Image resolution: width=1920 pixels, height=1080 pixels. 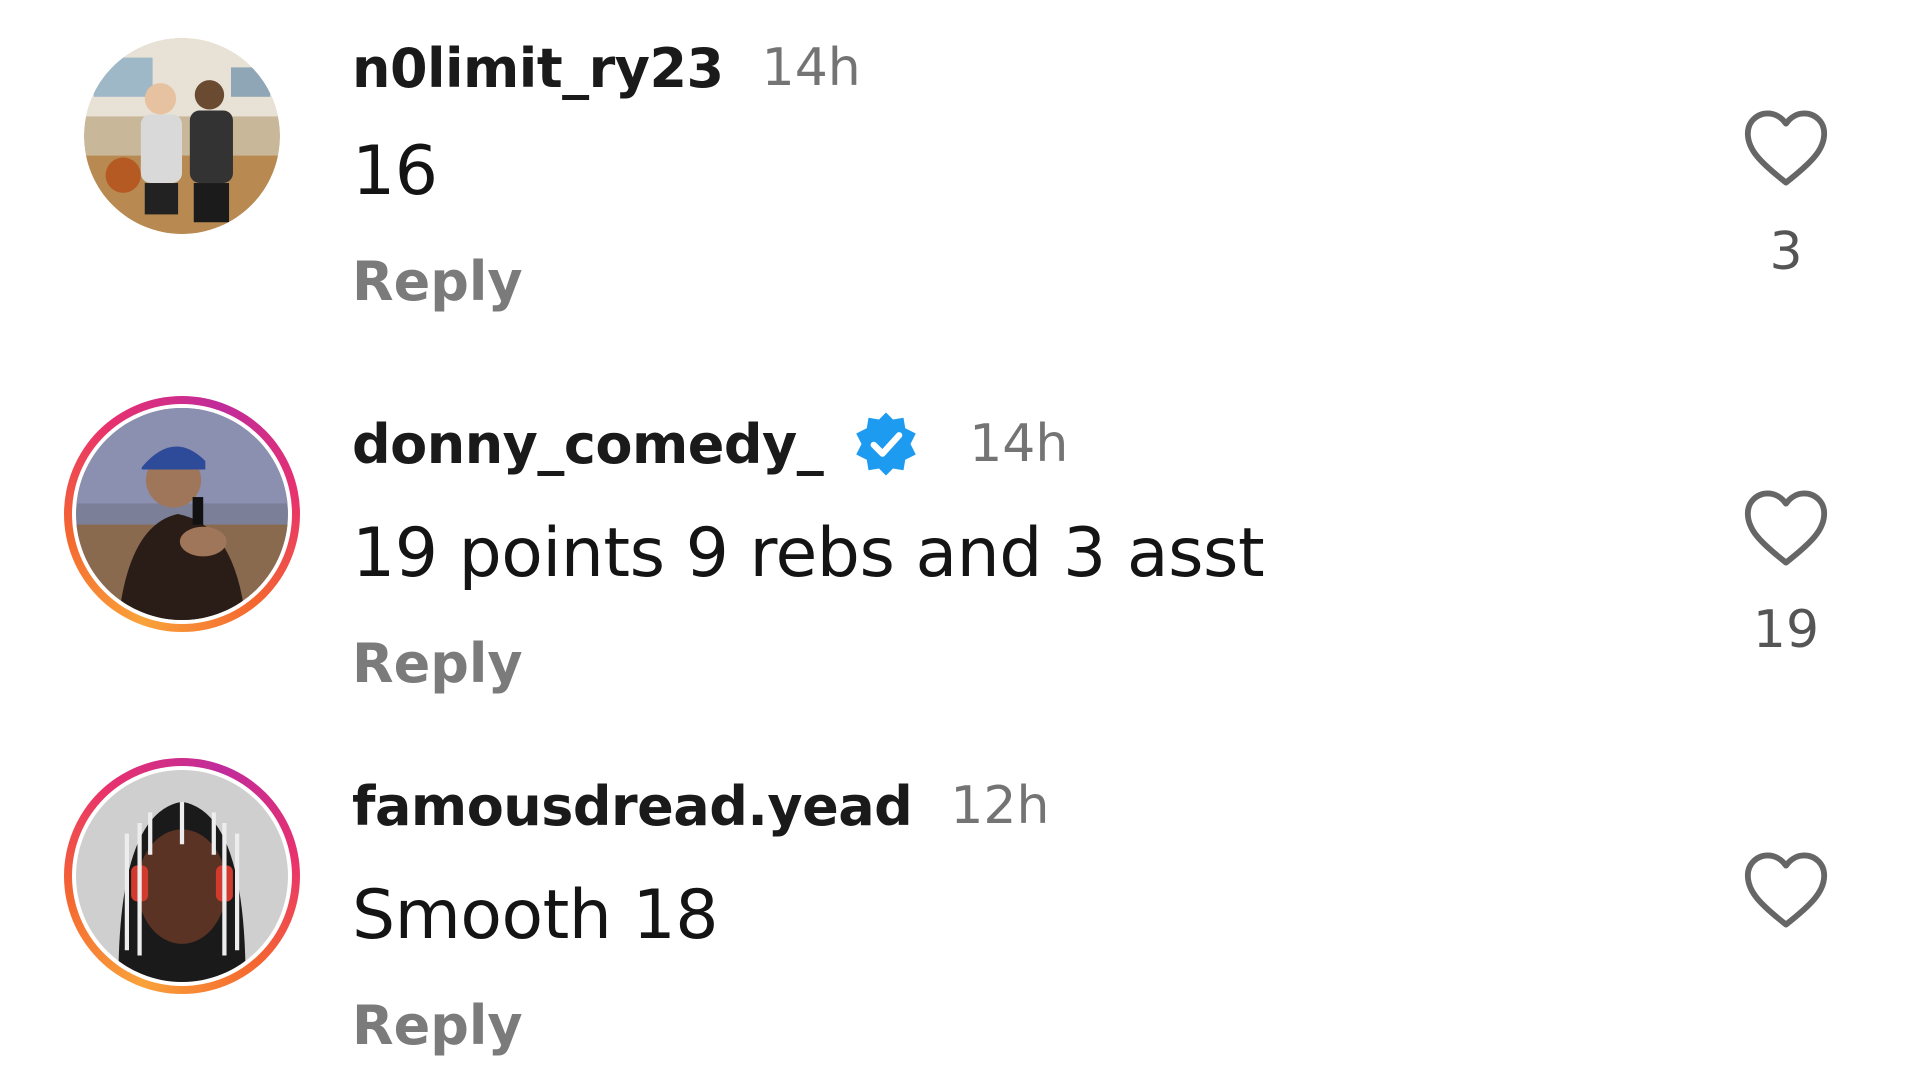 What do you see at coordinates (588, 444) in the screenshot?
I see `username: donny_comedy_` at bounding box center [588, 444].